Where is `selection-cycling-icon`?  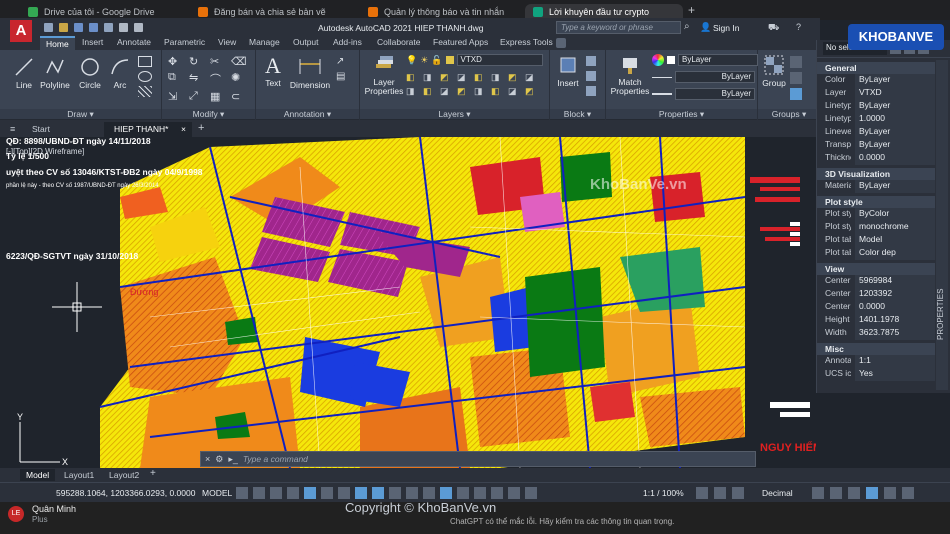 selection-cycling-icon is located at coordinates (429, 493).